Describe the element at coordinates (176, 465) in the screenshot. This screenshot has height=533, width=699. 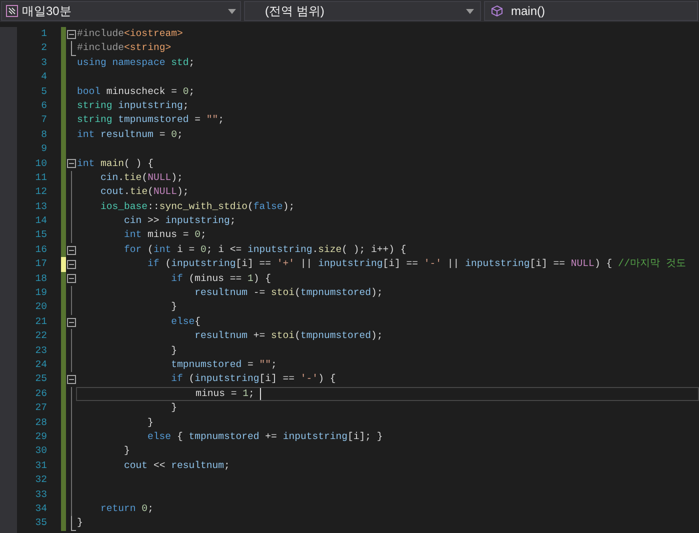
I see `code-line: cout << resultnum;` at that location.